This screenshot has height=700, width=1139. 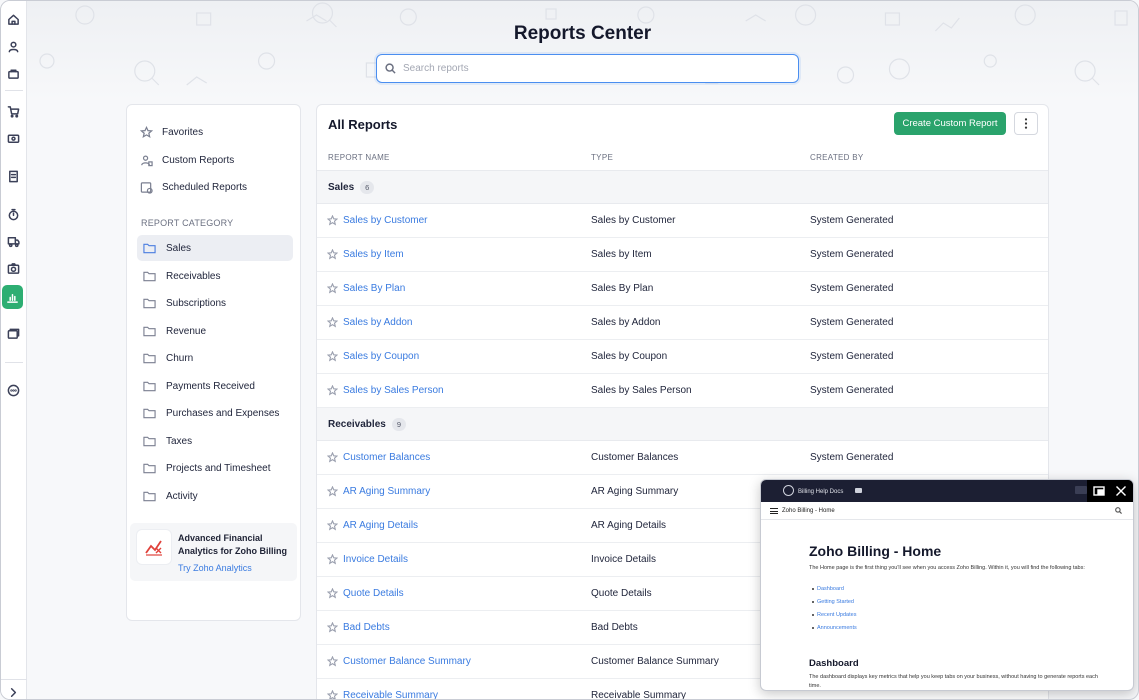 What do you see at coordinates (13, 691) in the screenshot?
I see `expand-icon` at bounding box center [13, 691].